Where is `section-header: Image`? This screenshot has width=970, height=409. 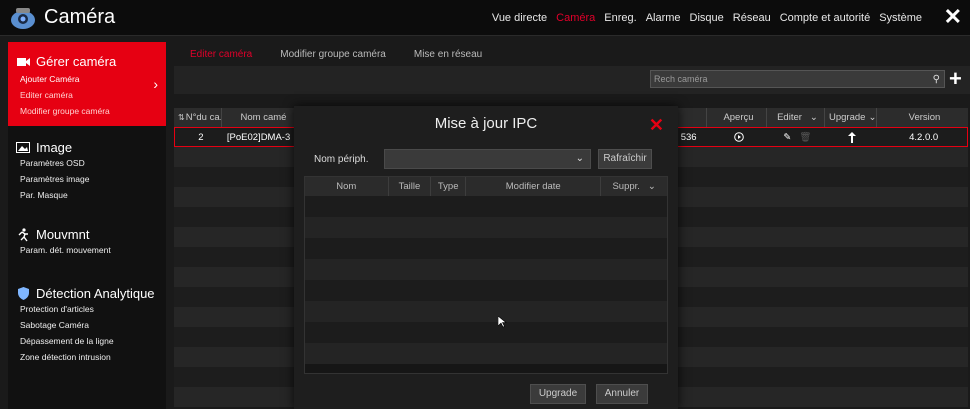 section-header: Image is located at coordinates (87, 147).